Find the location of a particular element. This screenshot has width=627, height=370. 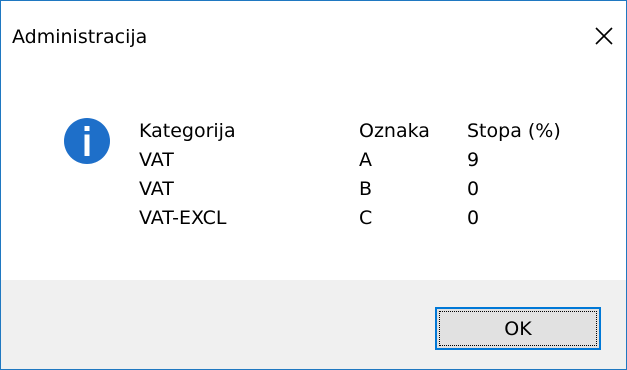

header-oznaka: Oznaka is located at coordinates (394, 131).